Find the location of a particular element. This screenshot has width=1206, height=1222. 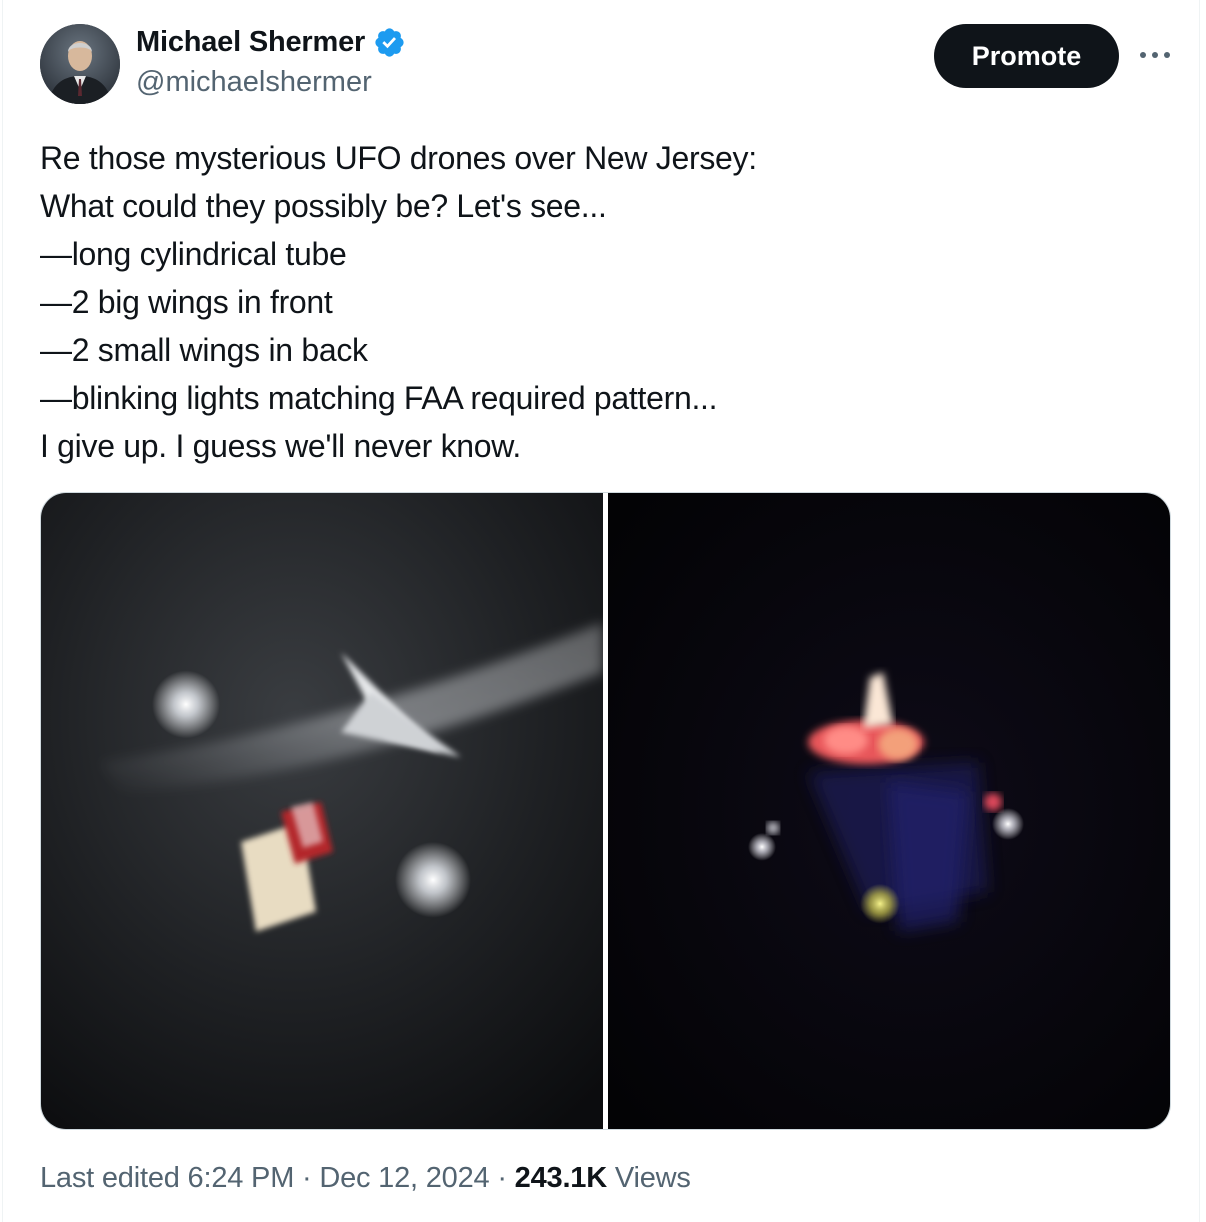

tweet-line: —2 small wings in back is located at coordinates (204, 350).